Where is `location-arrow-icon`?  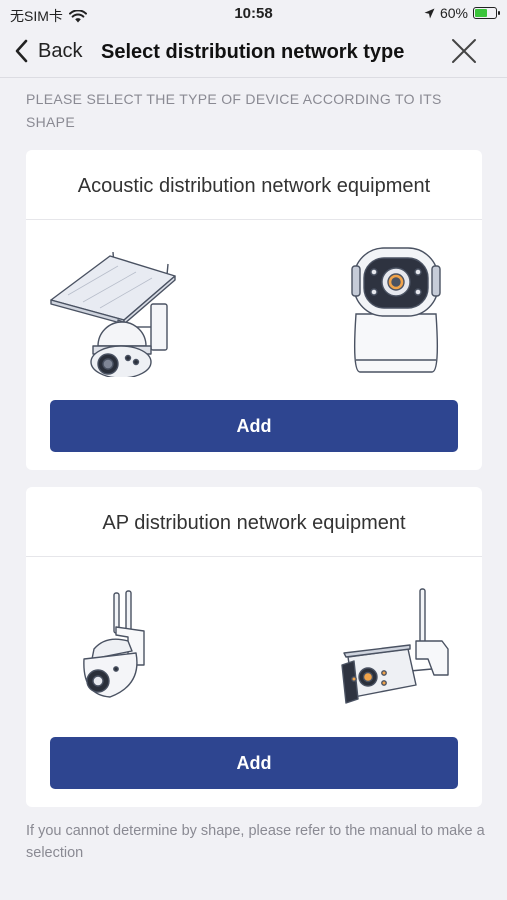 location-arrow-icon is located at coordinates (429, 13).